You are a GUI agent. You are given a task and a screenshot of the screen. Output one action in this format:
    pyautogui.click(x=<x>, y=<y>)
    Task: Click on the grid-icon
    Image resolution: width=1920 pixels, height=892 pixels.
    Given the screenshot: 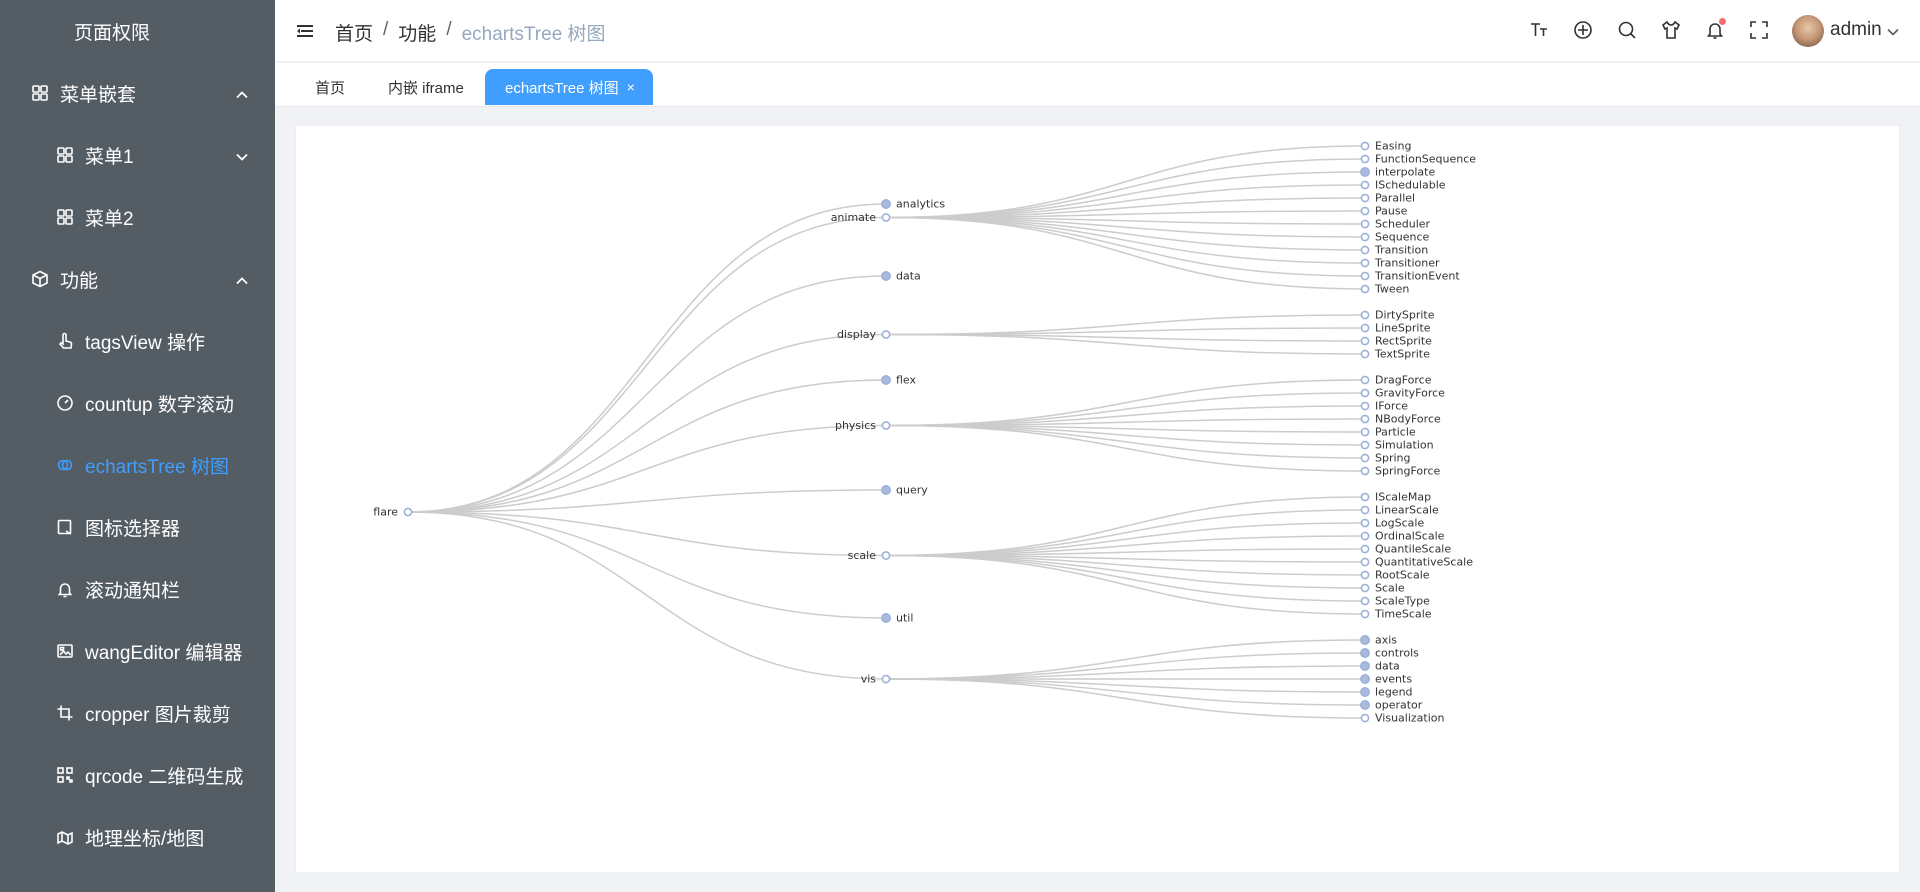 What is the action you would take?
    pyautogui.click(x=65, y=217)
    